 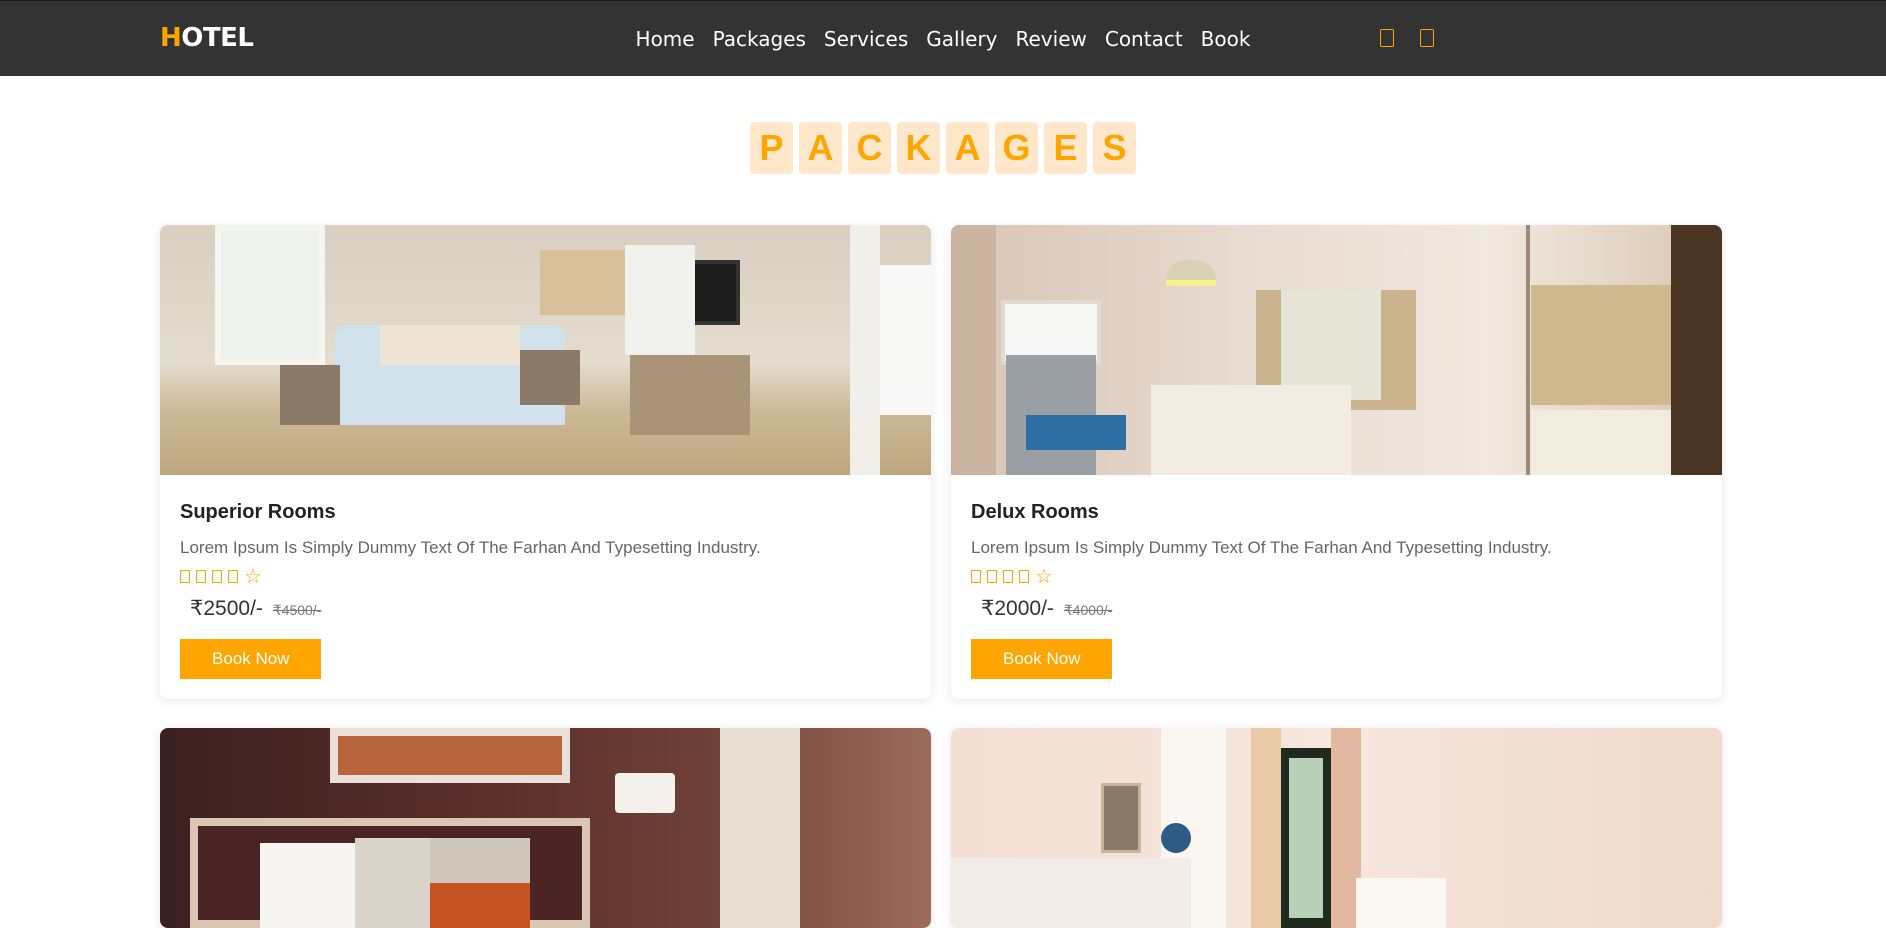 I want to click on nav-home: Home, so click(x=665, y=39).